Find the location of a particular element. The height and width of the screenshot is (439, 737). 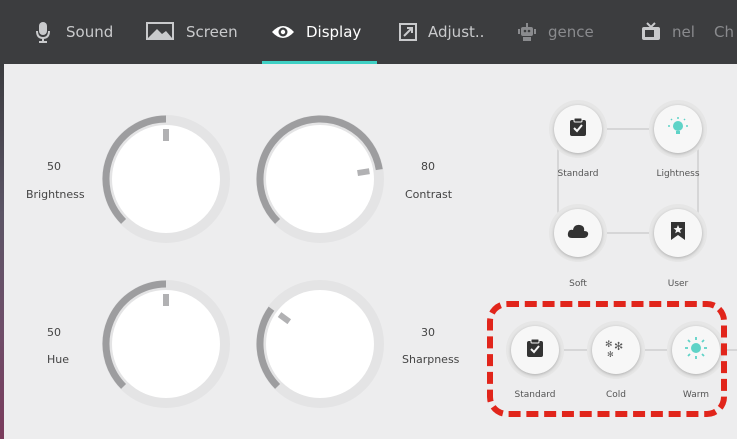

eye-icon is located at coordinates (283, 32).